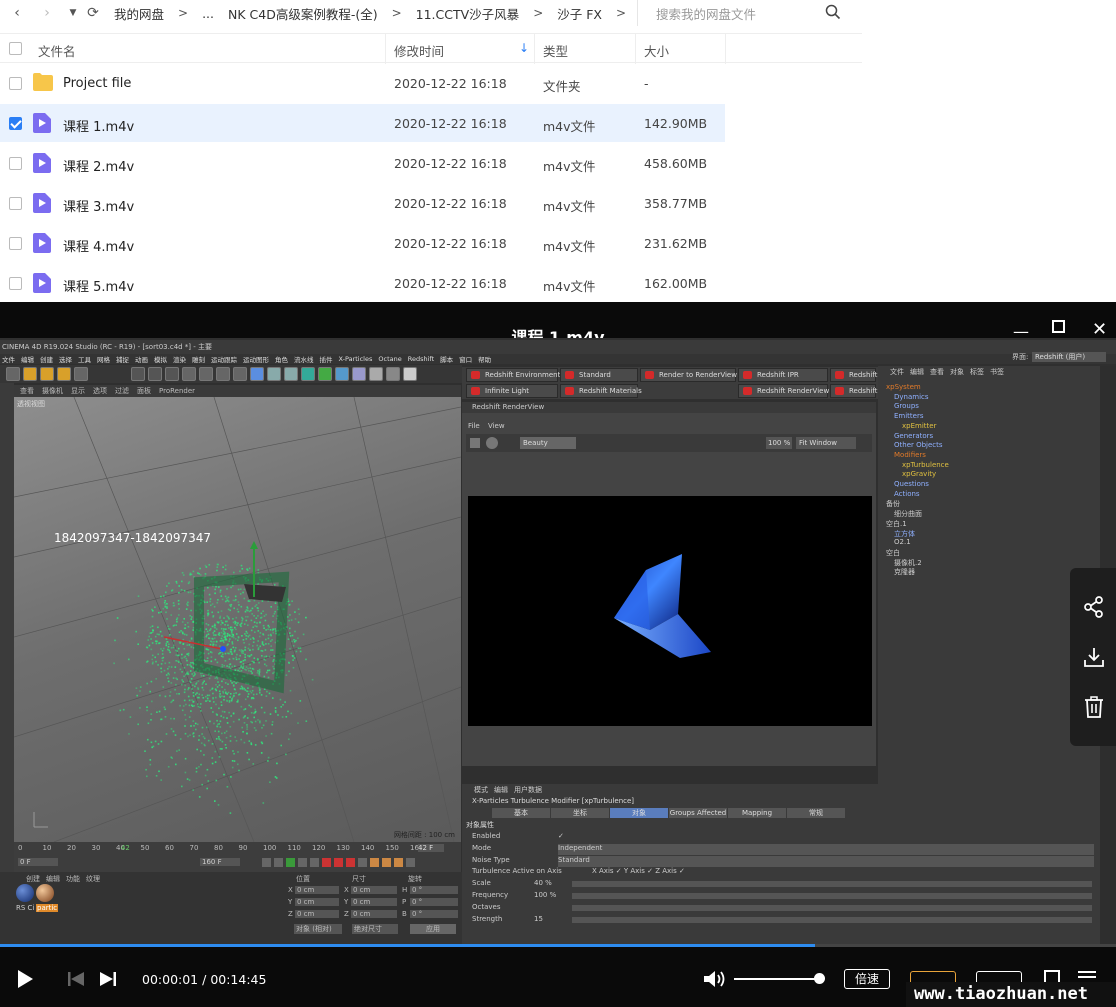 The width and height of the screenshot is (1116, 1007). Describe the element at coordinates (46, 359) in the screenshot. I see `c4d-menu-item: 创建` at that location.